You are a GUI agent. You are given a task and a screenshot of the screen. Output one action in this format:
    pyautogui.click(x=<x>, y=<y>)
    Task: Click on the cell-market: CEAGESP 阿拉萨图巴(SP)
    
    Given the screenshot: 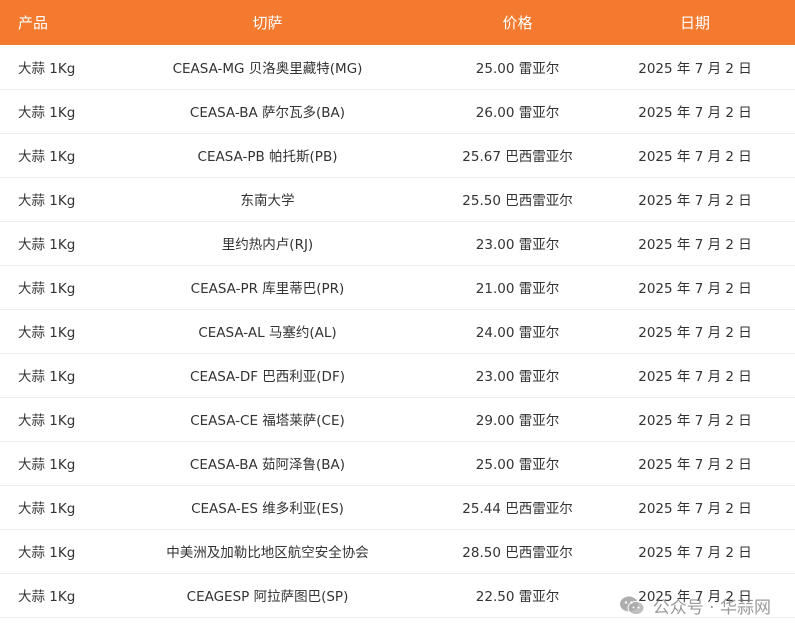 What is the action you would take?
    pyautogui.click(x=267, y=597)
    